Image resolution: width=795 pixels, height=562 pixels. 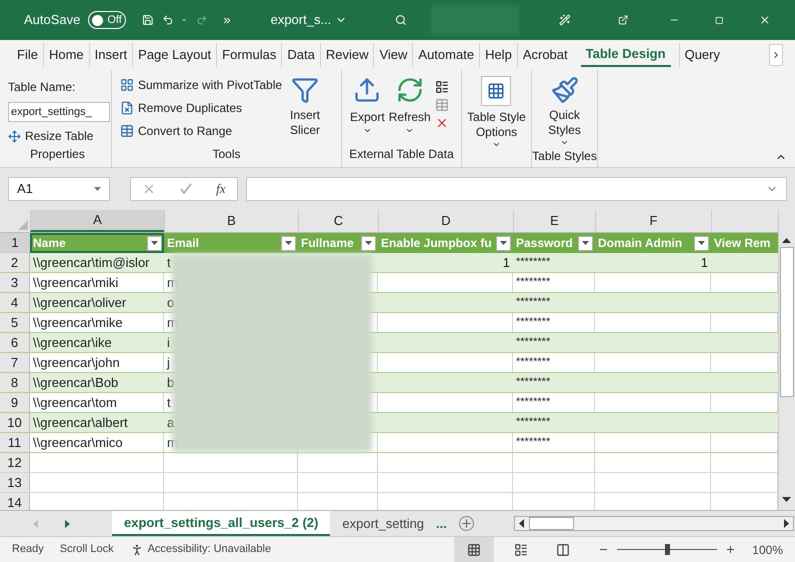 I want to click on table-header: Password, so click(x=554, y=243).